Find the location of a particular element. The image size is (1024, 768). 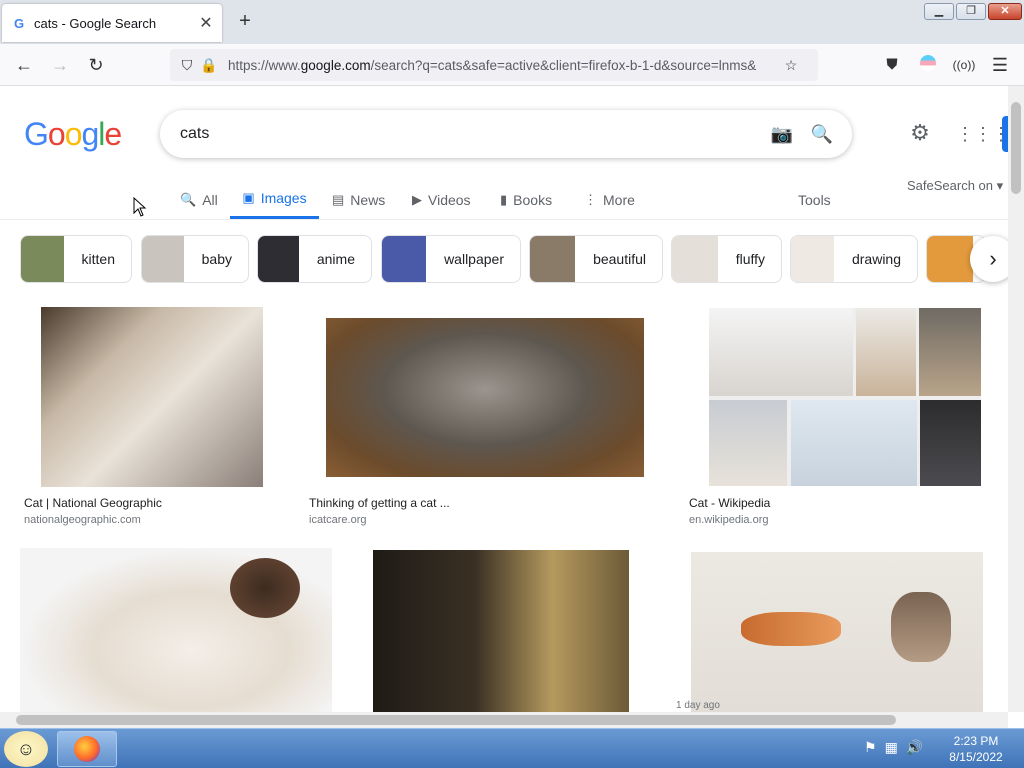

tab-label: News is located at coordinates (368, 199).